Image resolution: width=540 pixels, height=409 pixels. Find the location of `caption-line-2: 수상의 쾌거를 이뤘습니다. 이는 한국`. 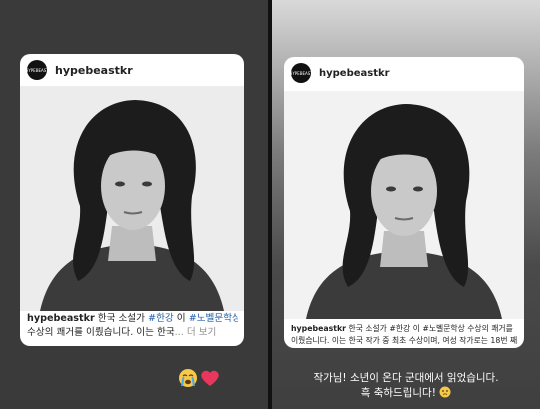

caption-line-2: 수상의 쾌거를 이뤘습니다. 이는 한국 is located at coordinates (101, 332).